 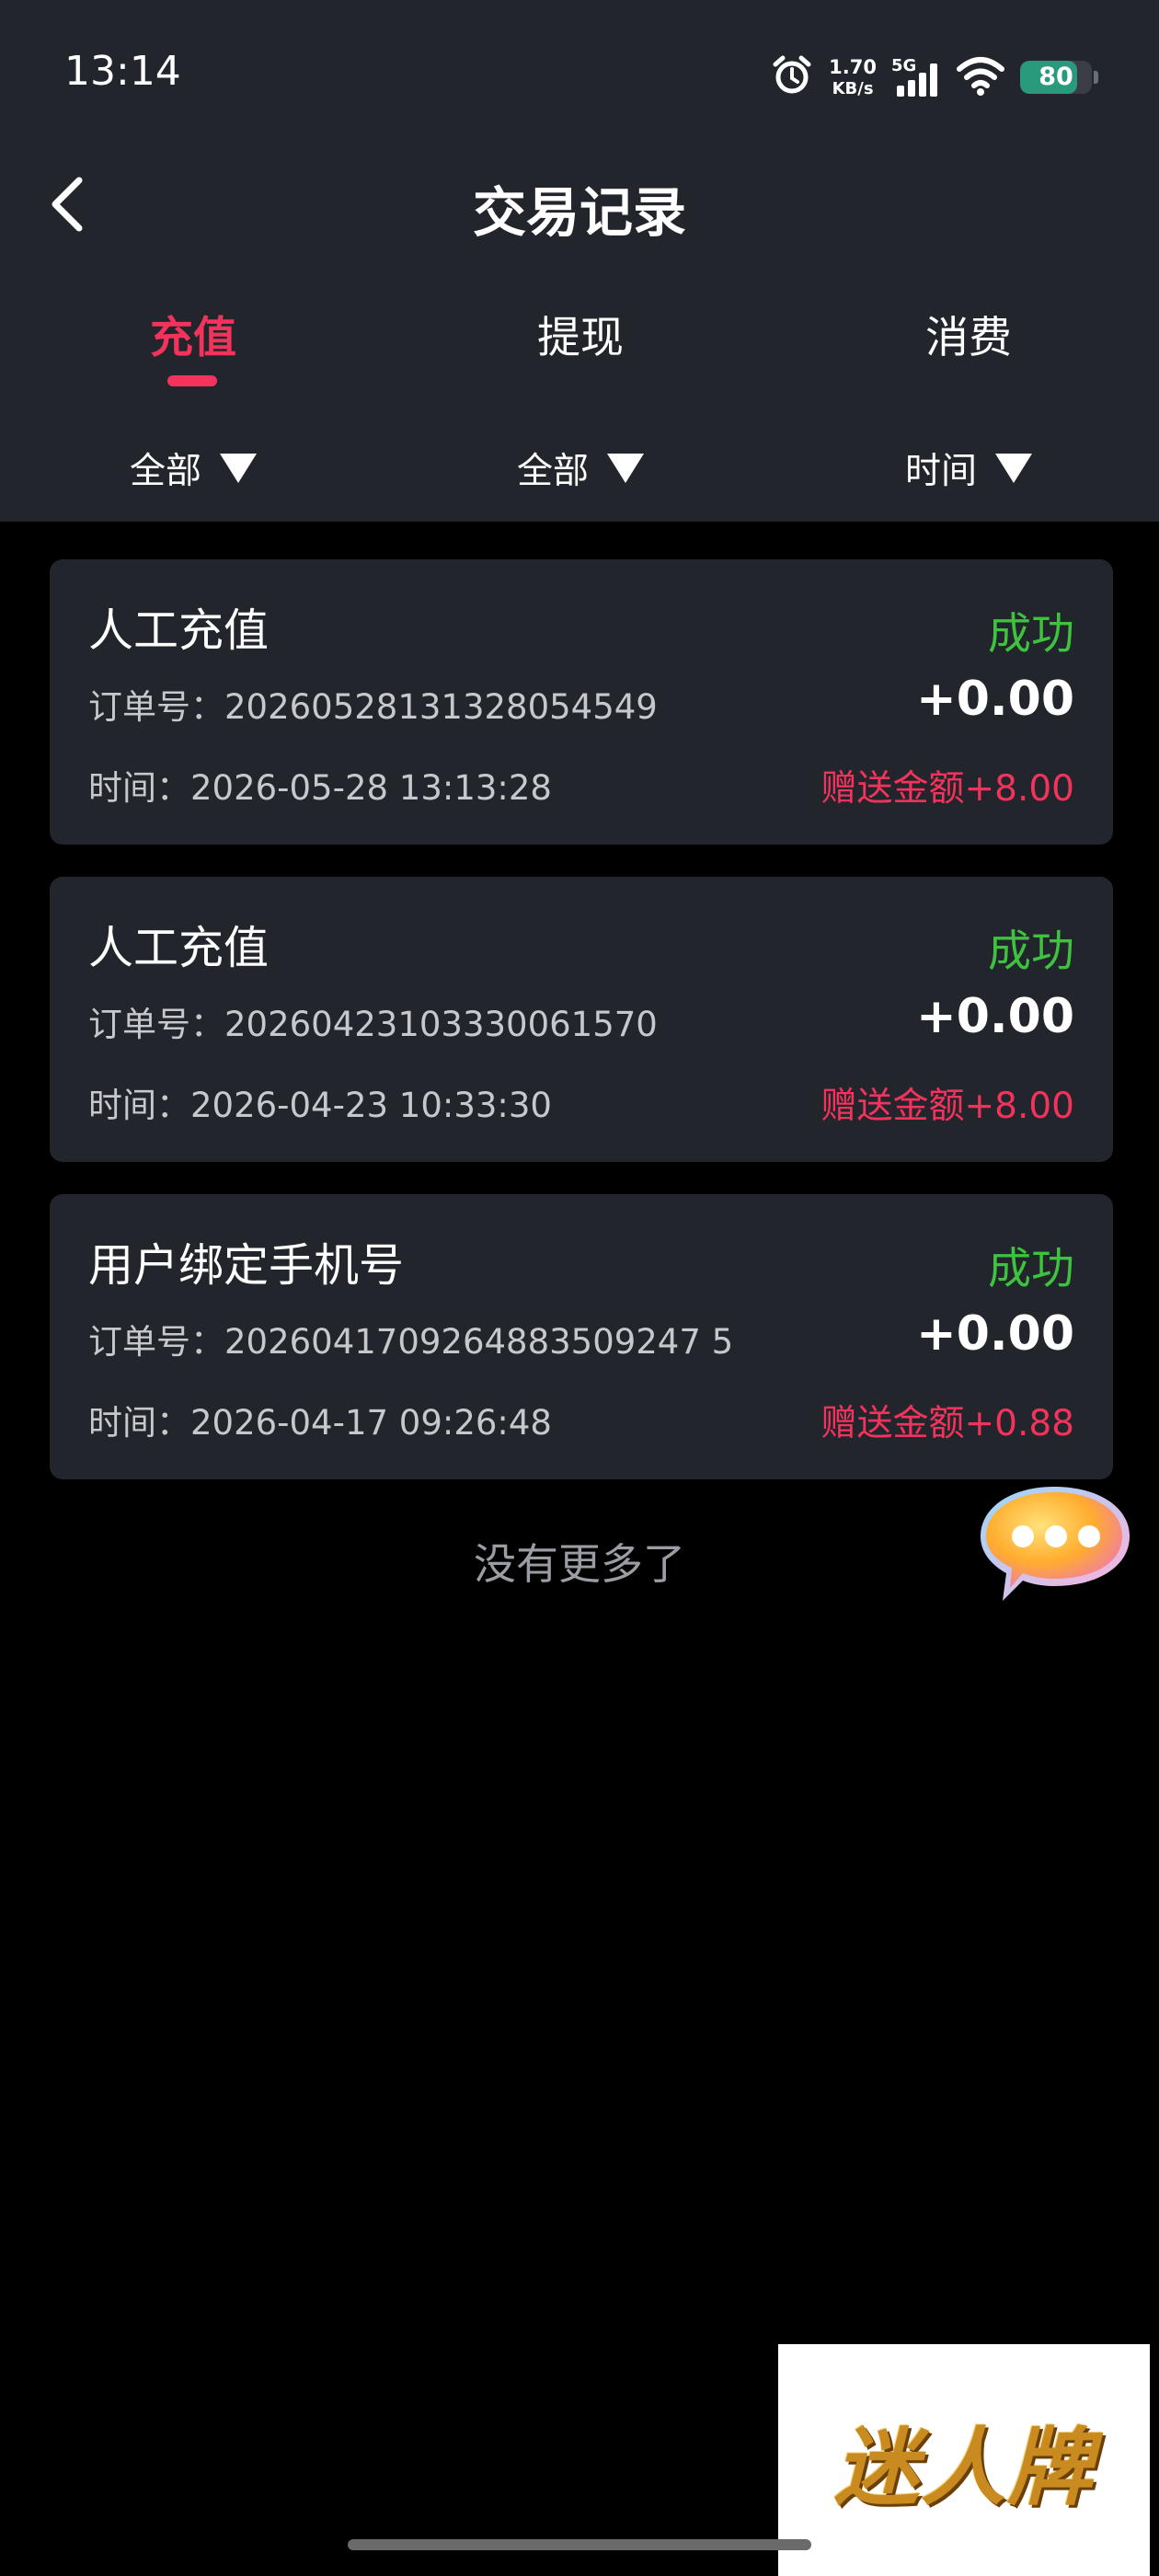 I want to click on wifi-icon, so click(x=980, y=77).